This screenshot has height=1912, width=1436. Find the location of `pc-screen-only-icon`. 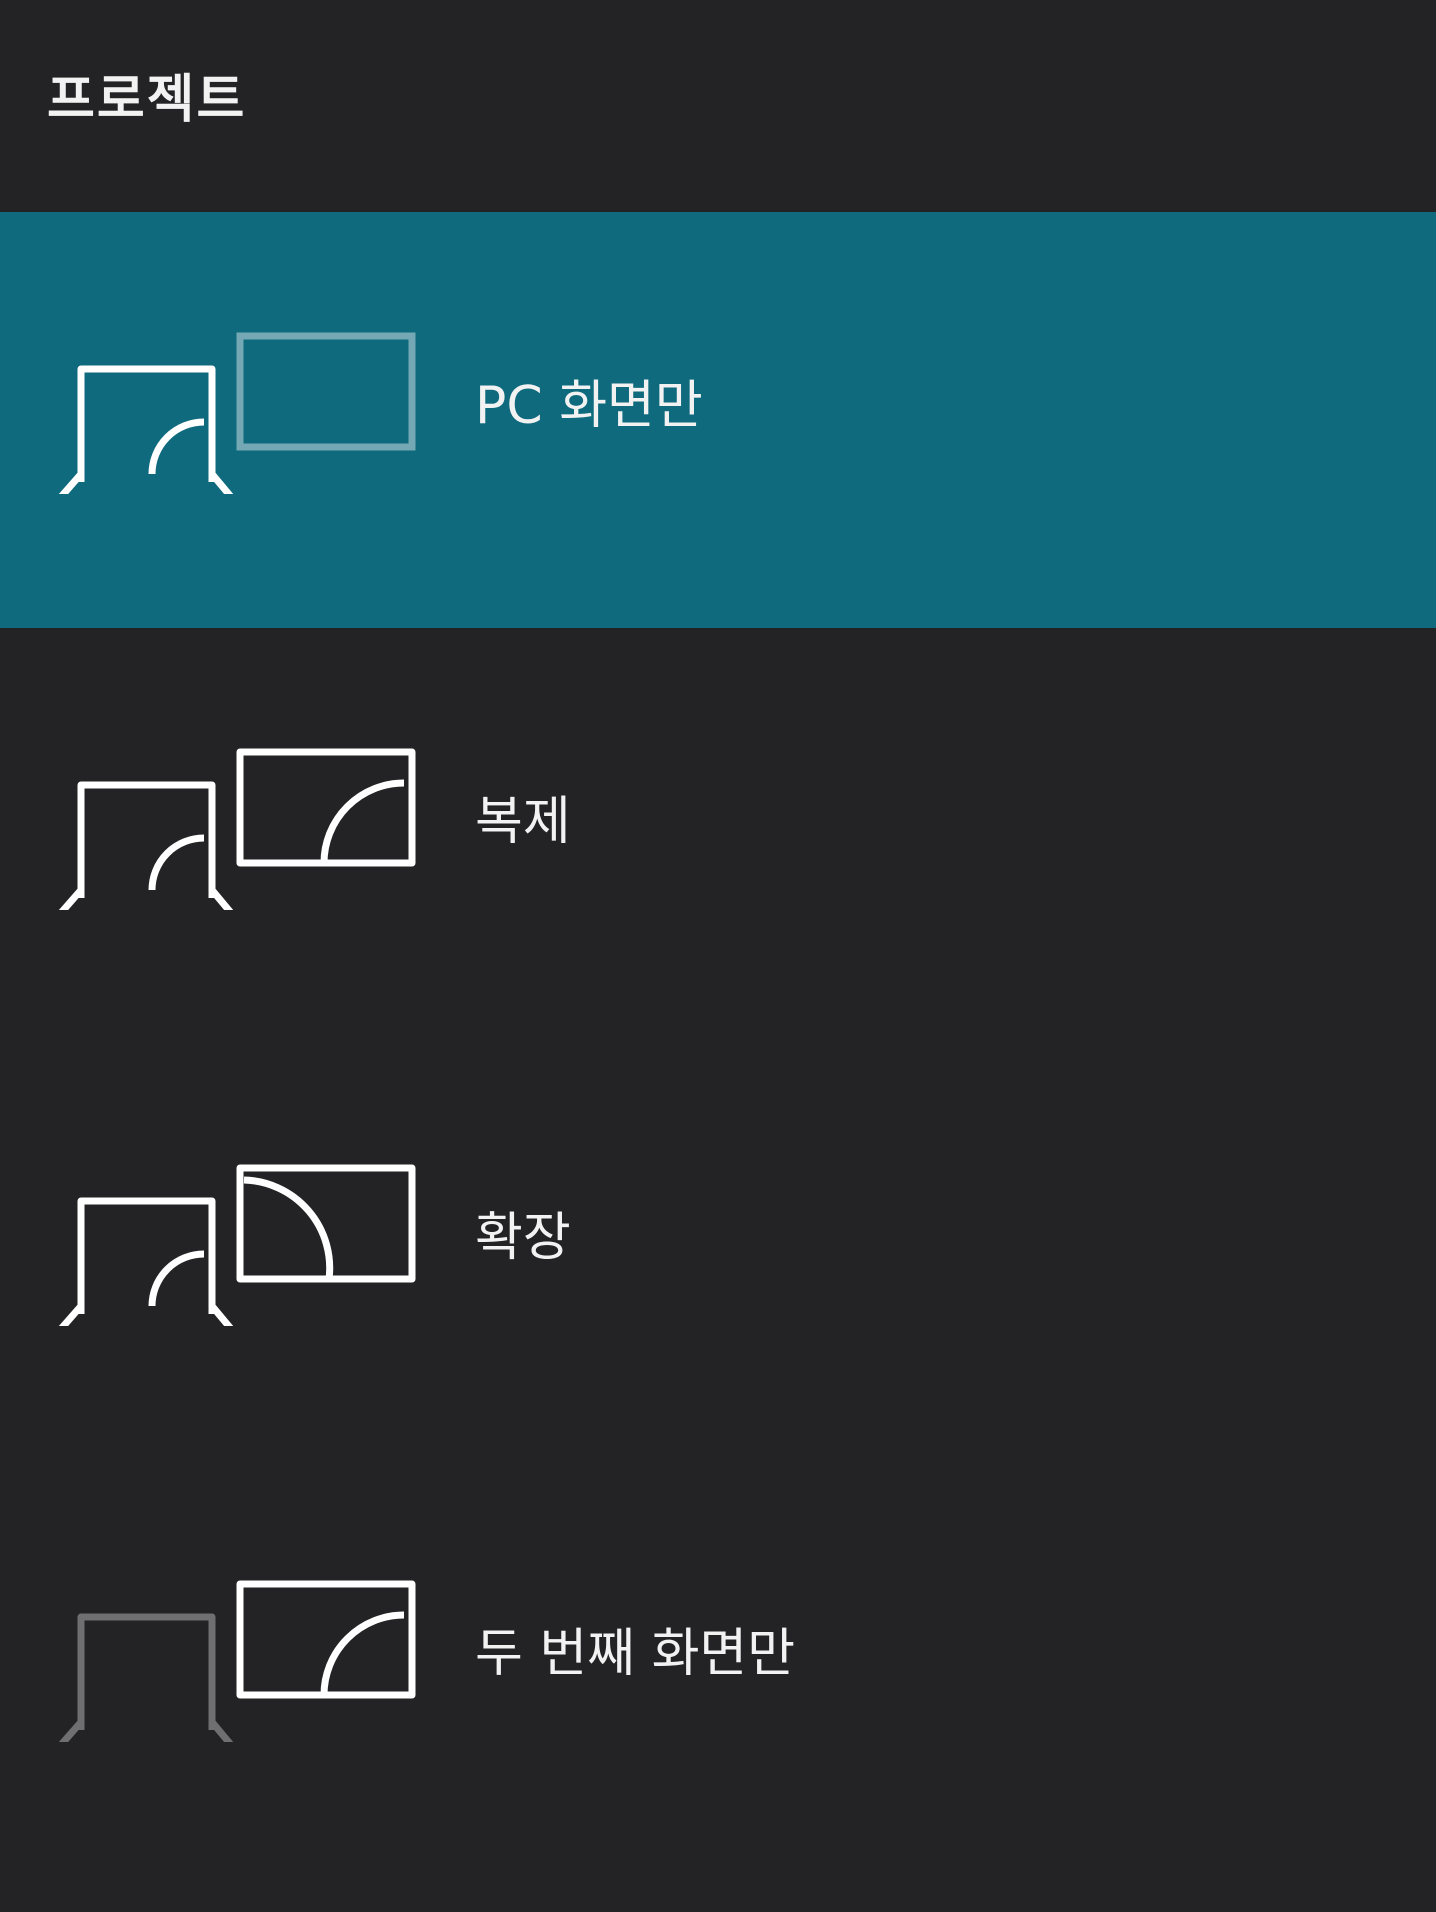

pc-screen-only-icon is located at coordinates (237, 413).